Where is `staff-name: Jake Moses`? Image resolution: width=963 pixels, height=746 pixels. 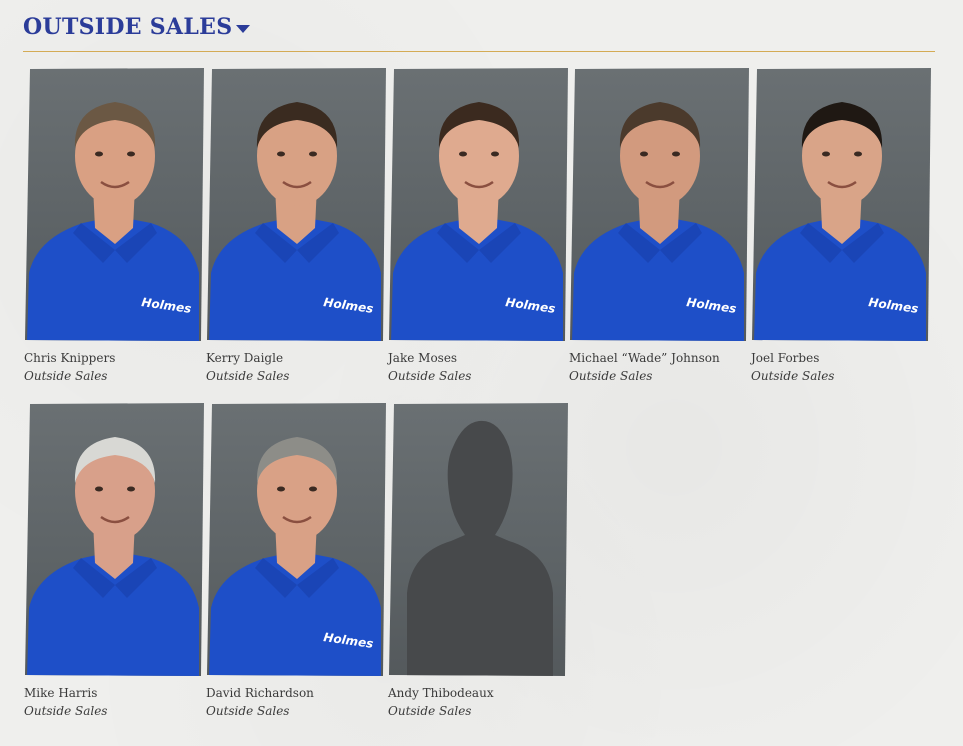
staff-name: Jake Moses is located at coordinates (423, 358).